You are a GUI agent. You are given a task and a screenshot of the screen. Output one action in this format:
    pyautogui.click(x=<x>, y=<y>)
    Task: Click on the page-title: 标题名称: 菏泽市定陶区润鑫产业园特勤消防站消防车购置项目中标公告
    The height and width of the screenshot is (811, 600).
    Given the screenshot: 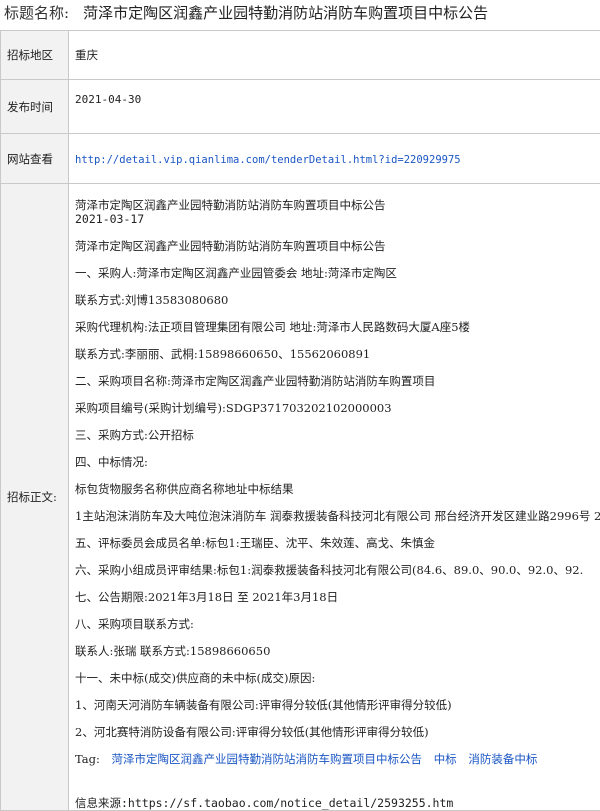 What is the action you would take?
    pyautogui.click(x=246, y=12)
    